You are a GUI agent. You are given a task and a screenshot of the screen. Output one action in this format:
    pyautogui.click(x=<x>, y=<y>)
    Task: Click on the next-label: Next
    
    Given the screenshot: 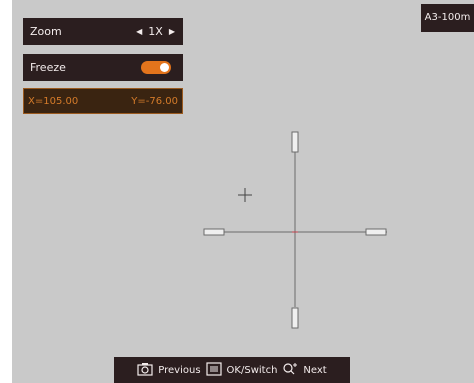 What is the action you would take?
    pyautogui.click(x=315, y=370)
    